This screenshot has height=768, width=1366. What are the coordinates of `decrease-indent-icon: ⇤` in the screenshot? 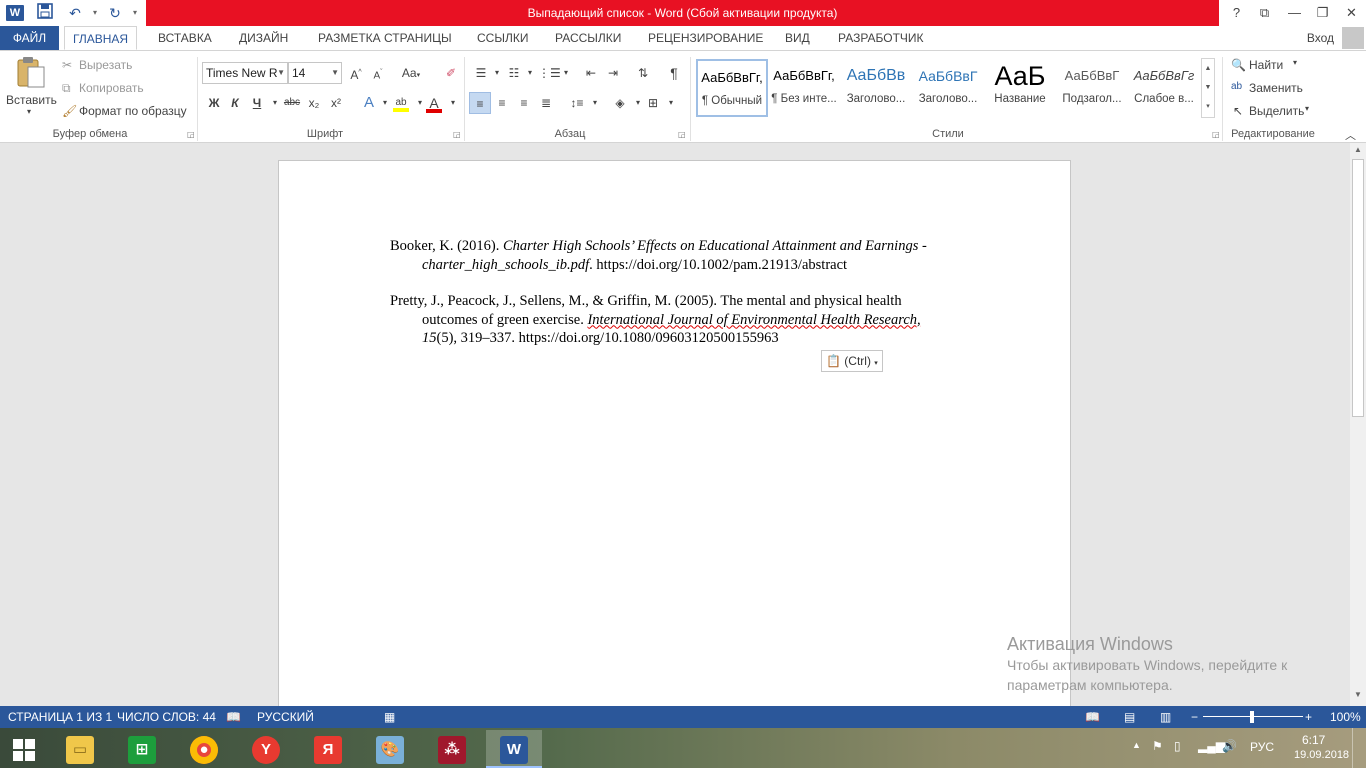 It's located at (591, 73).